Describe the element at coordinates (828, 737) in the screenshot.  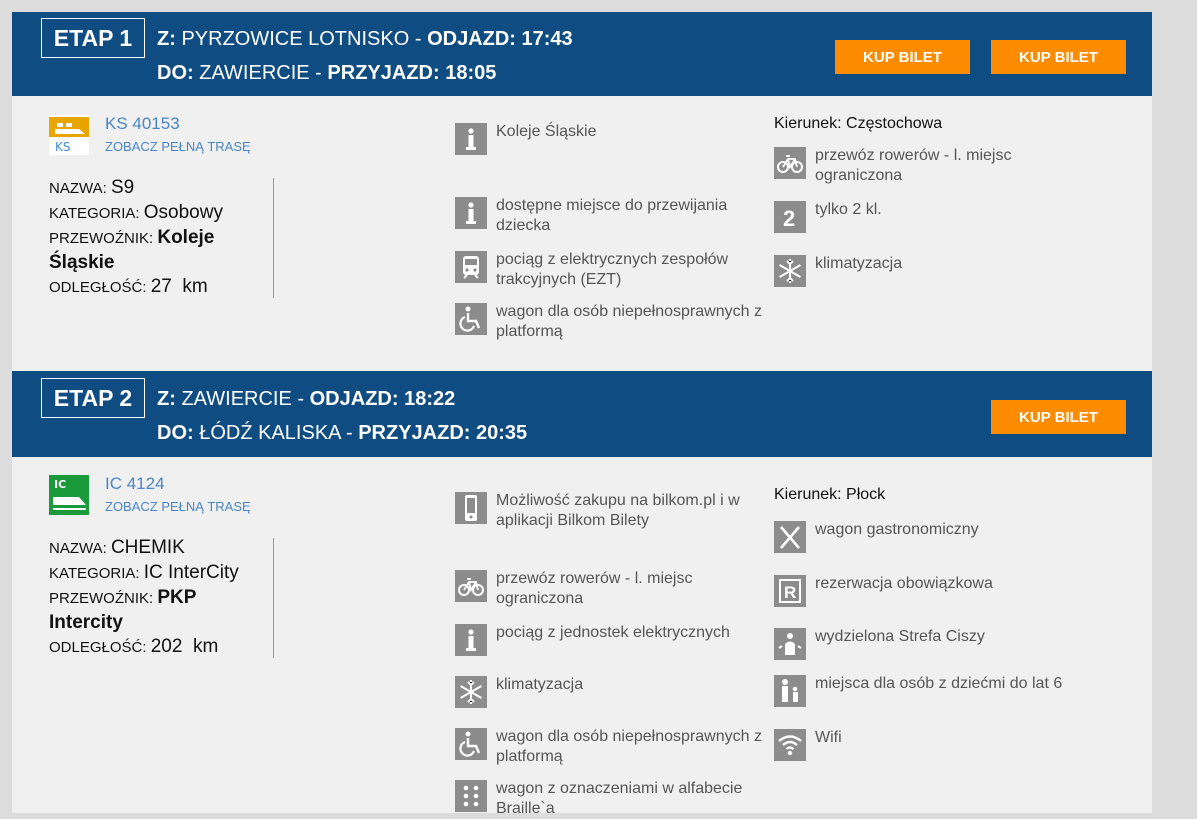
I see `feature-text: Wifi` at that location.